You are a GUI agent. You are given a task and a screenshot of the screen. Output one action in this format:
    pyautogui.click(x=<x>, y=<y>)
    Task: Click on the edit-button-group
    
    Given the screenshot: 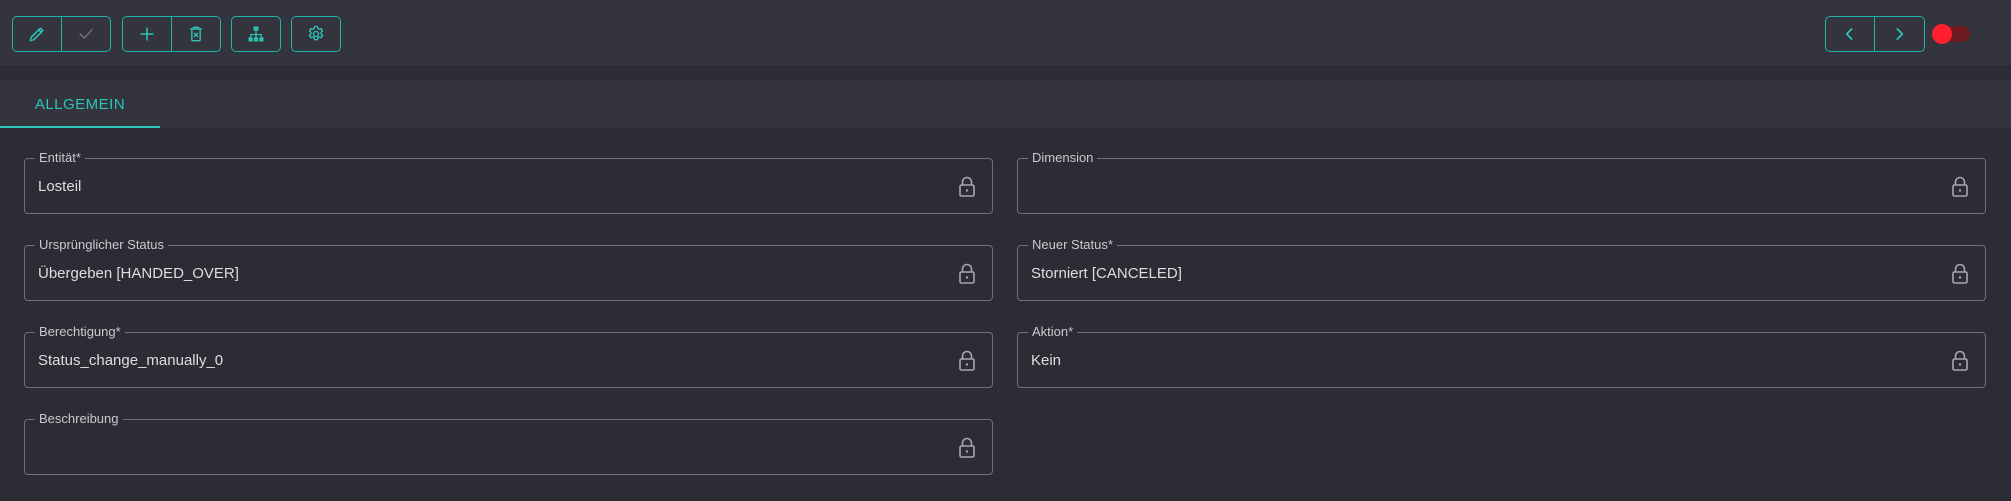 What is the action you would take?
    pyautogui.click(x=61, y=34)
    